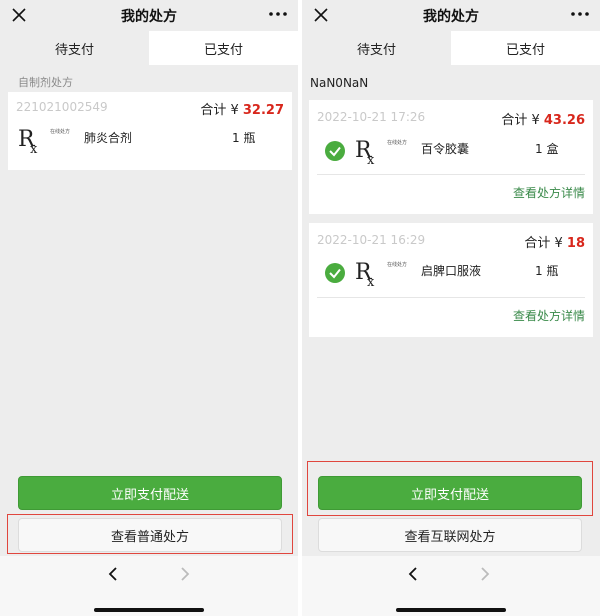 This screenshot has height=616, width=600. Describe the element at coordinates (150, 535) in the screenshot. I see `view-regular-prescription-button: 查看普通处方` at that location.